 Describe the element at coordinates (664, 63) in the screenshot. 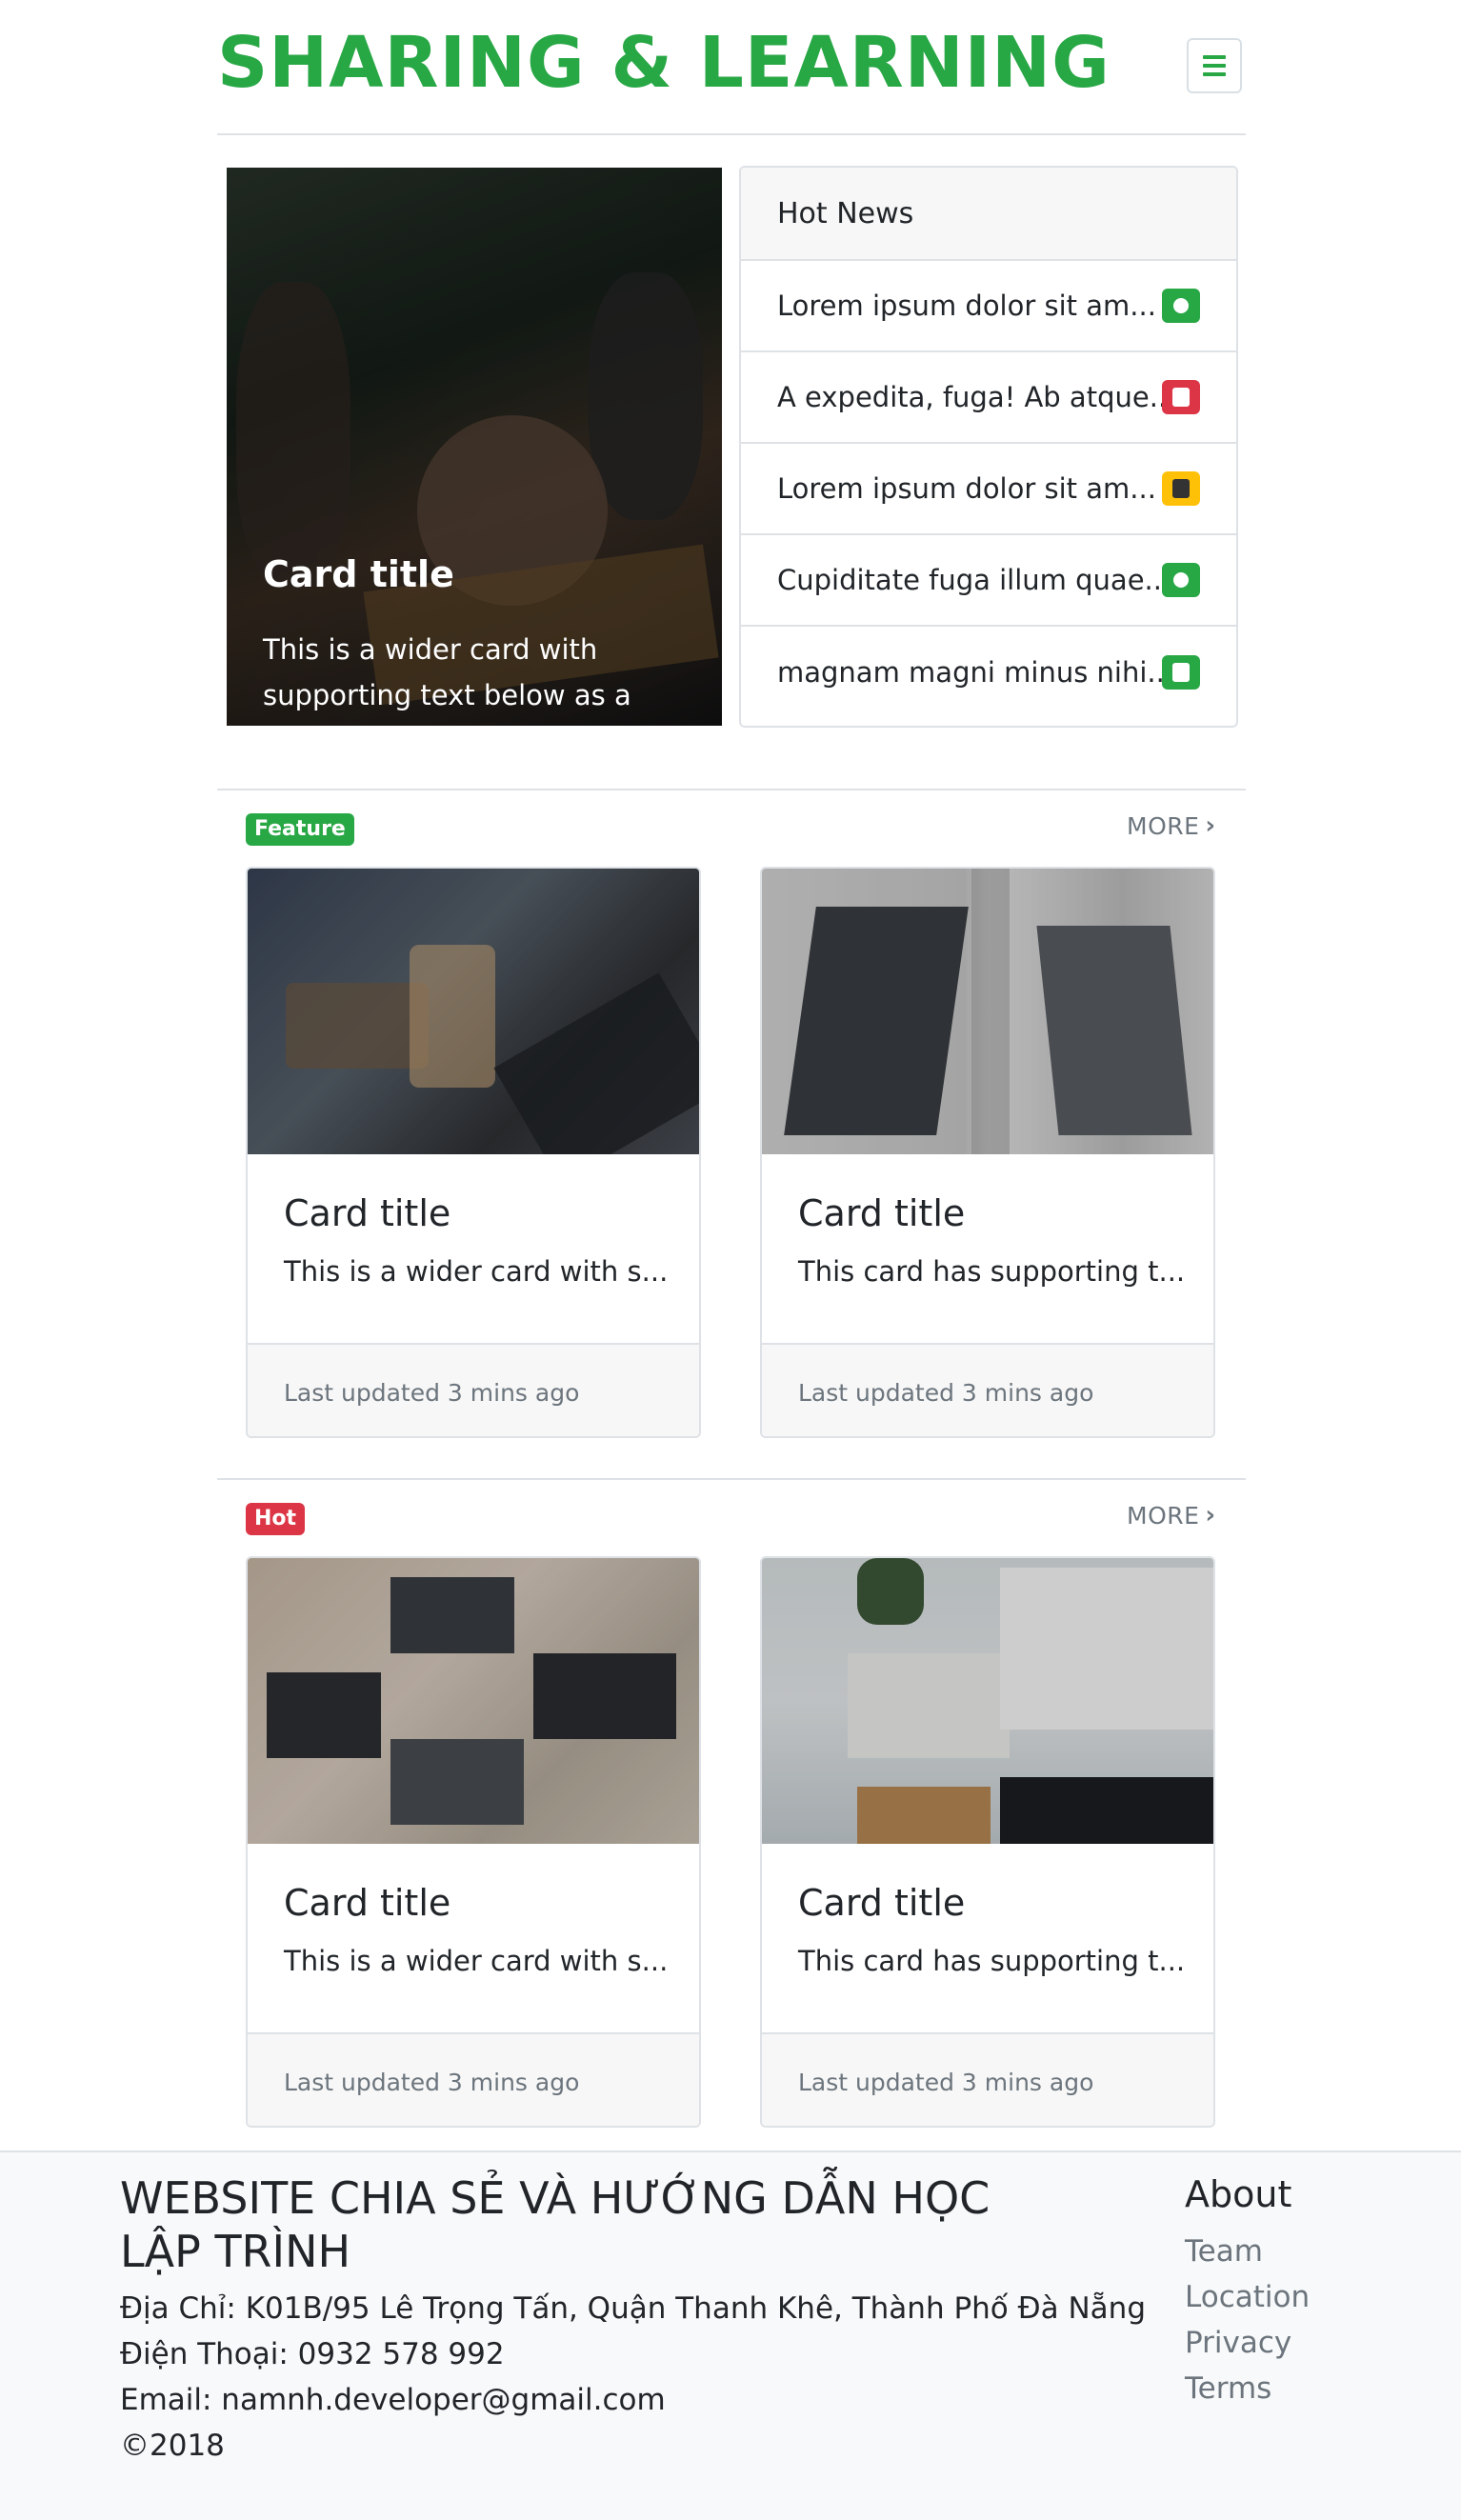

I see `site-title: SHARING & LEARNING` at that location.